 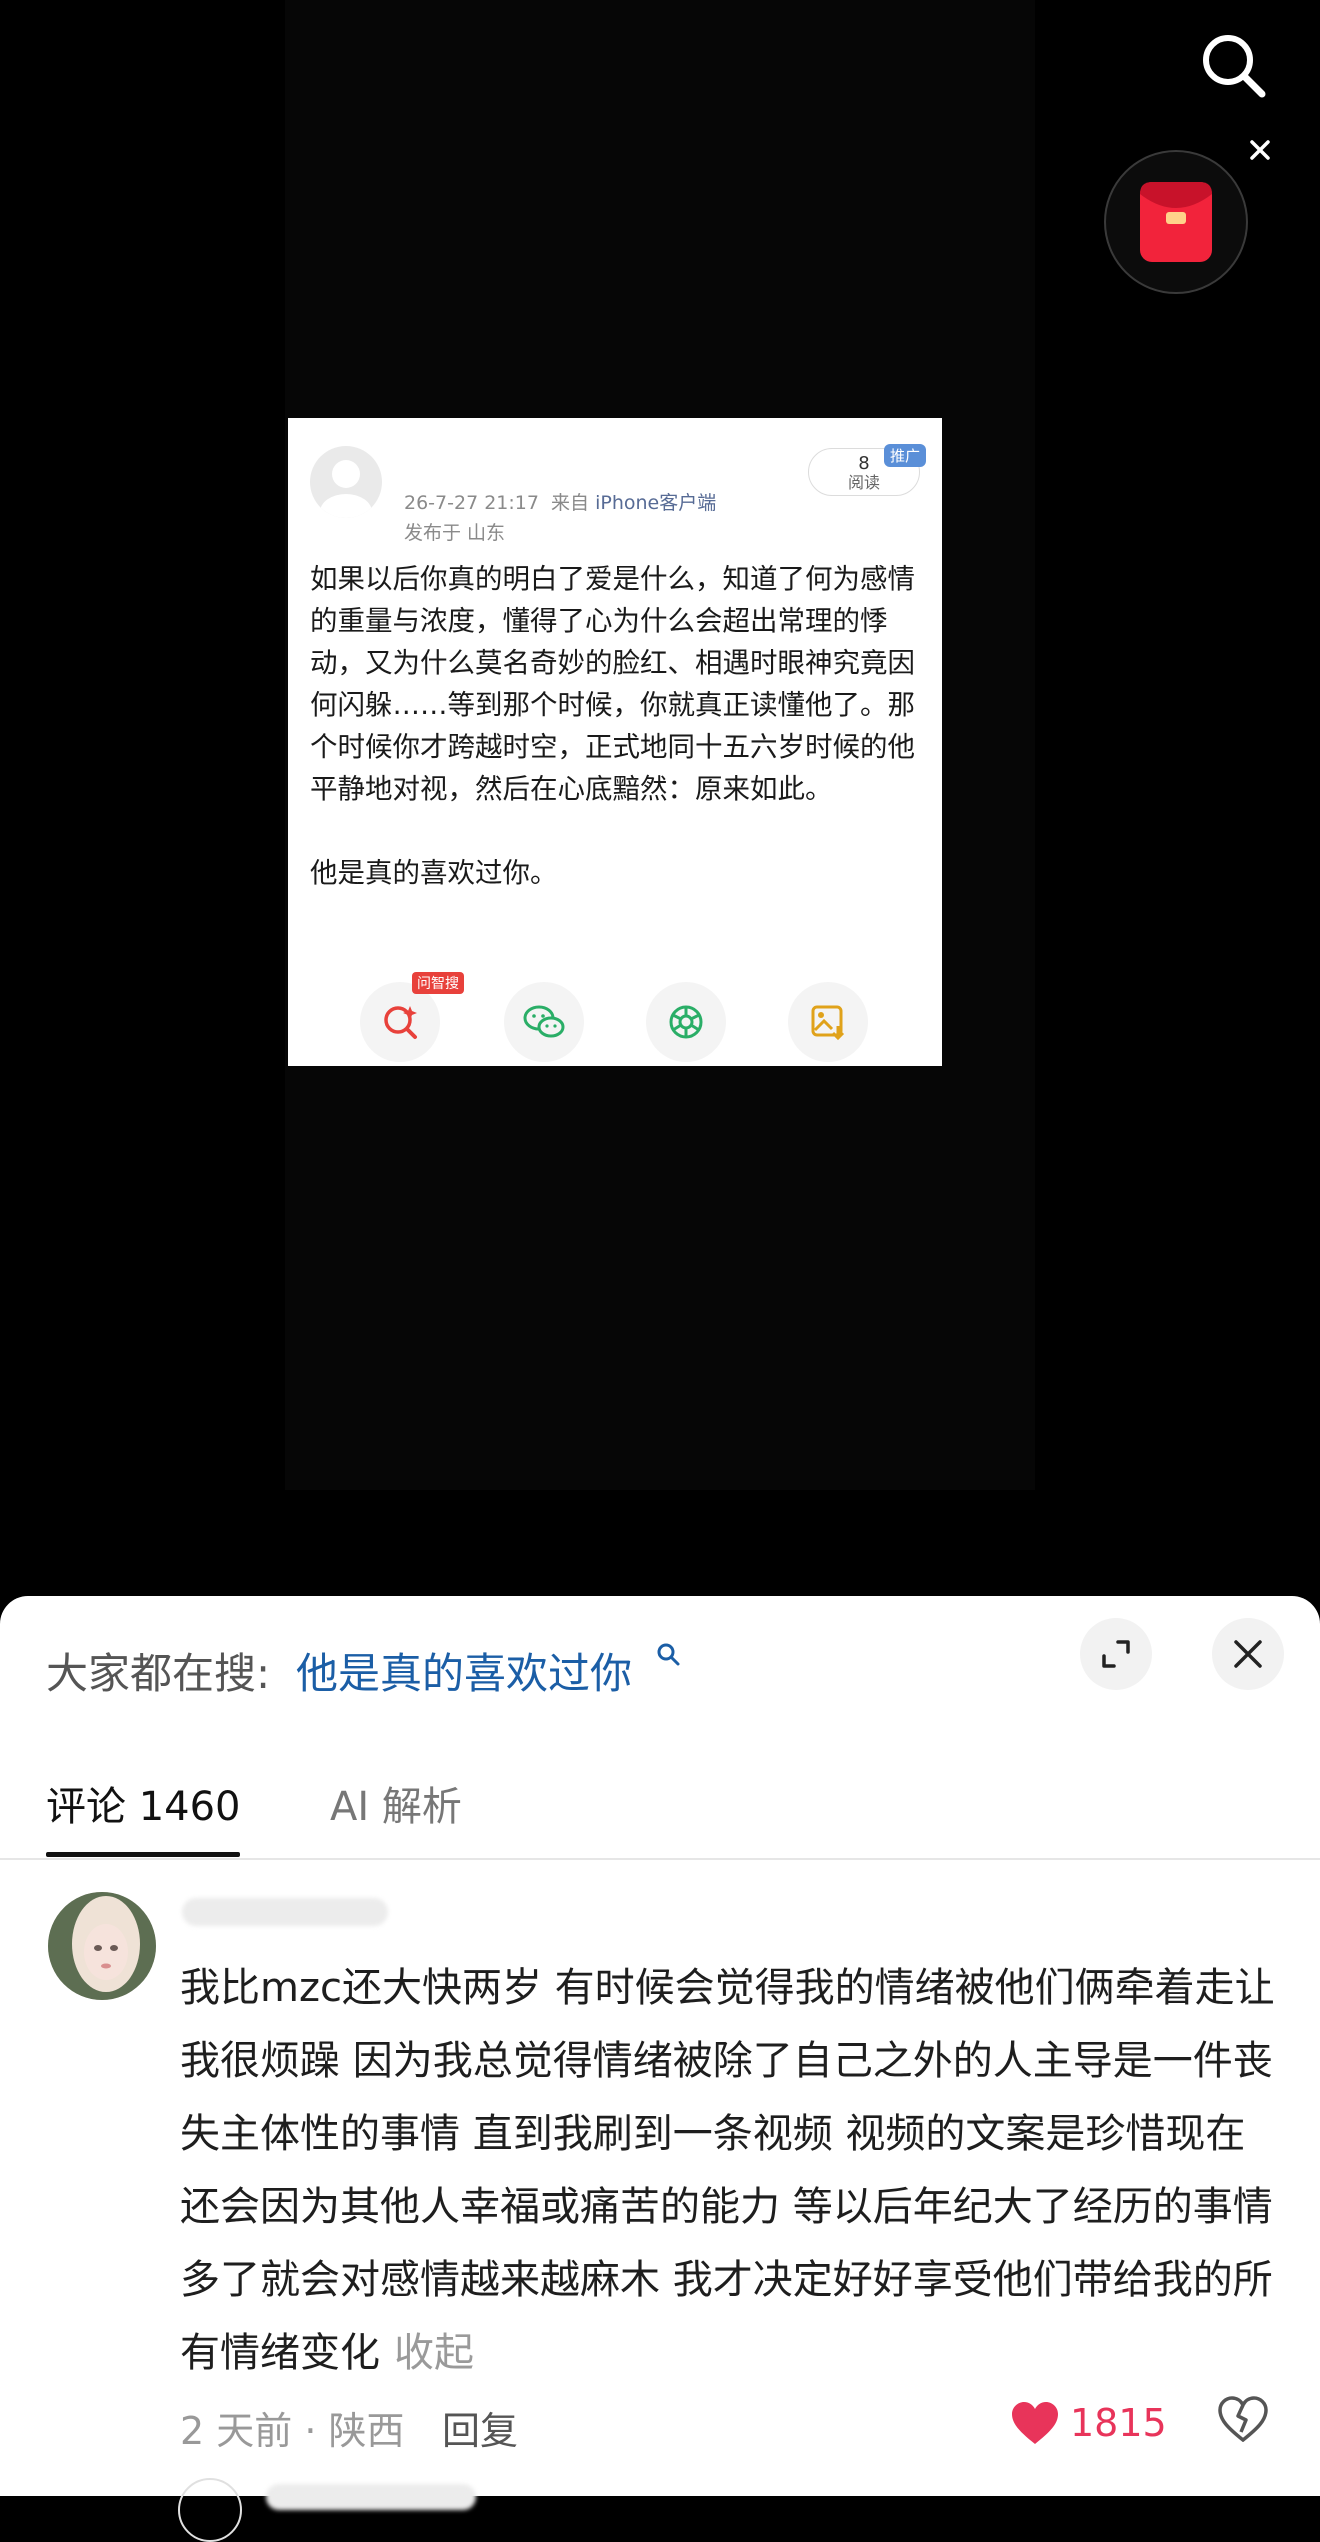 I want to click on post-from-prefix: 来自, so click(x=570, y=503).